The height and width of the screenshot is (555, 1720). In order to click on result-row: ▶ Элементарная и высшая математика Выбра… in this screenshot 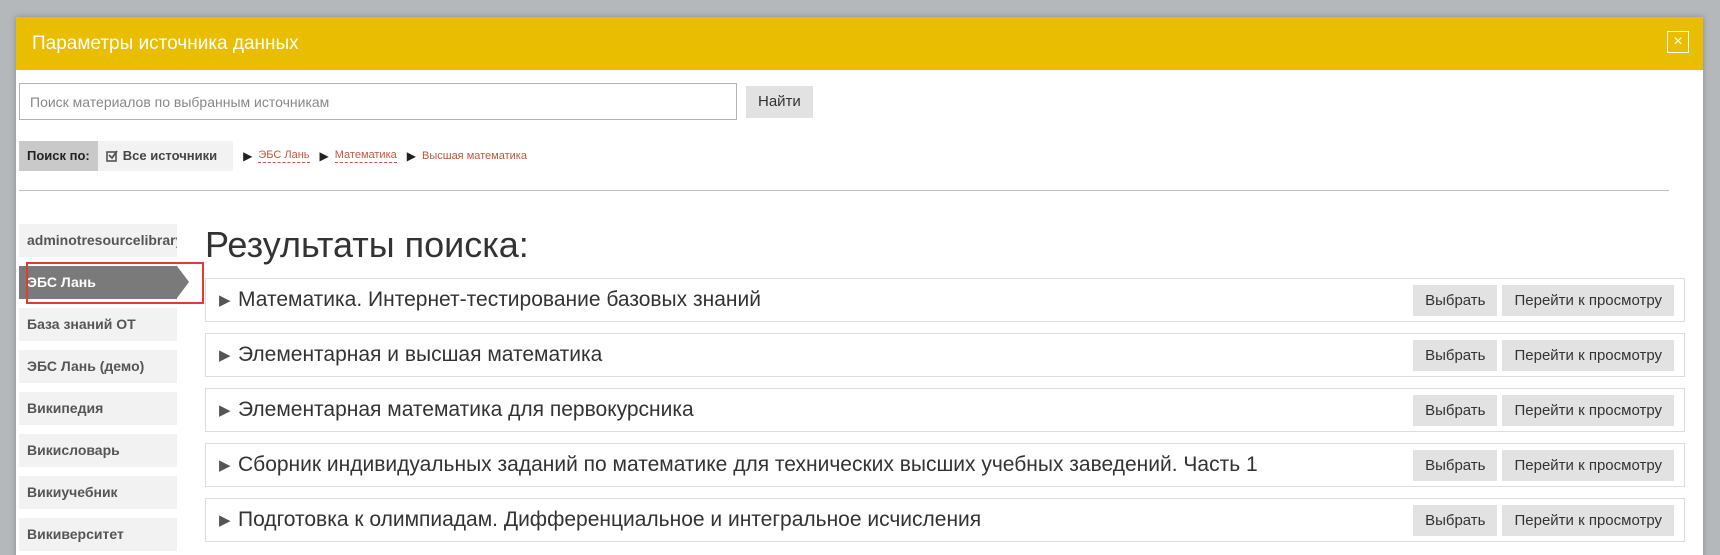, I will do `click(945, 355)`.